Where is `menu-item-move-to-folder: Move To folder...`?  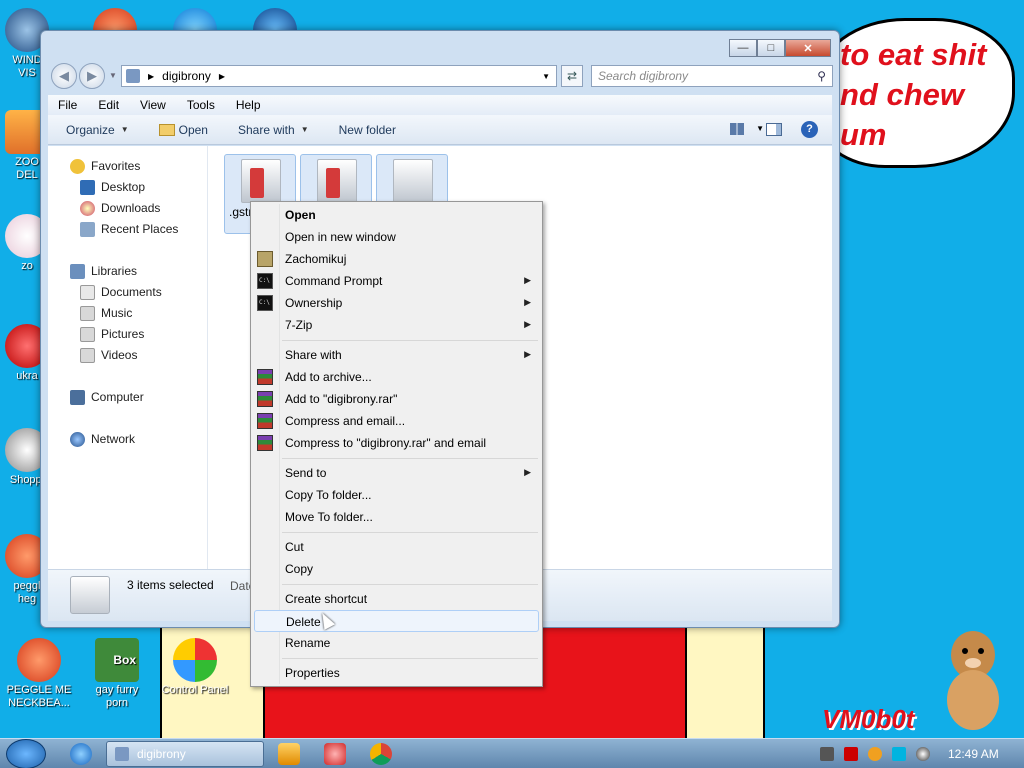 menu-item-move-to-folder: Move To folder... is located at coordinates (396, 517).